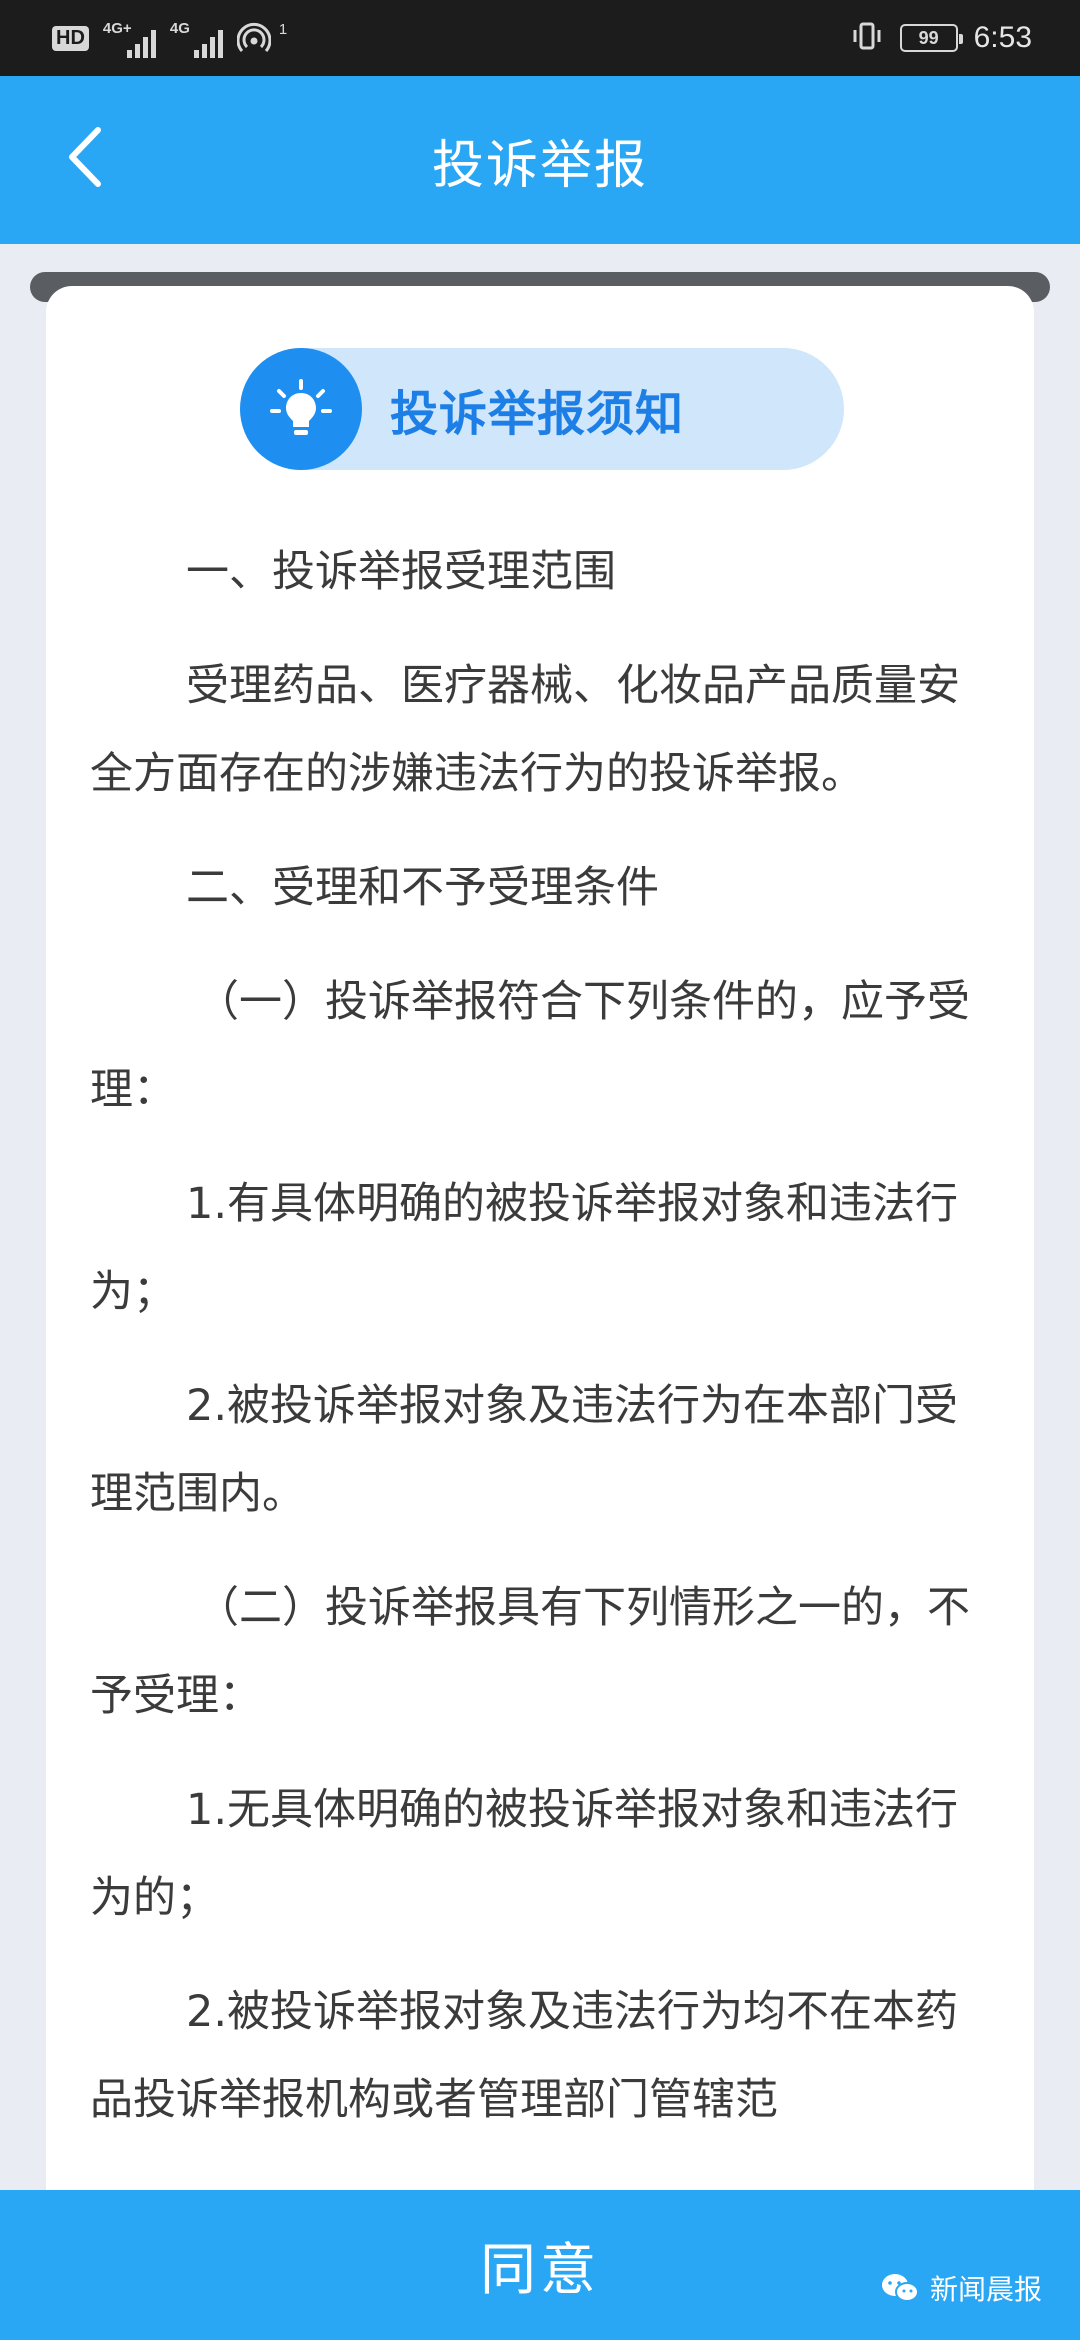  Describe the element at coordinates (928, 37) in the screenshot. I see `battery-level: 99` at that location.